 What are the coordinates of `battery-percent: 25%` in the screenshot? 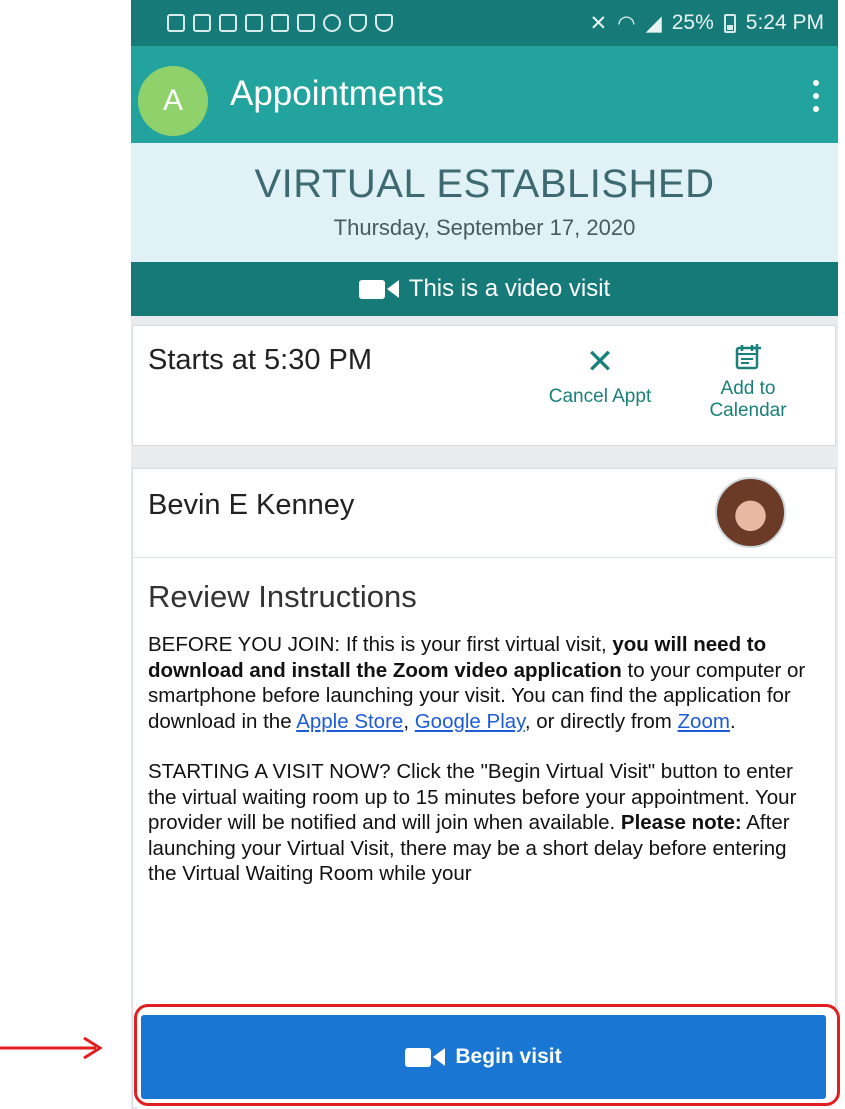 It's located at (692, 22).